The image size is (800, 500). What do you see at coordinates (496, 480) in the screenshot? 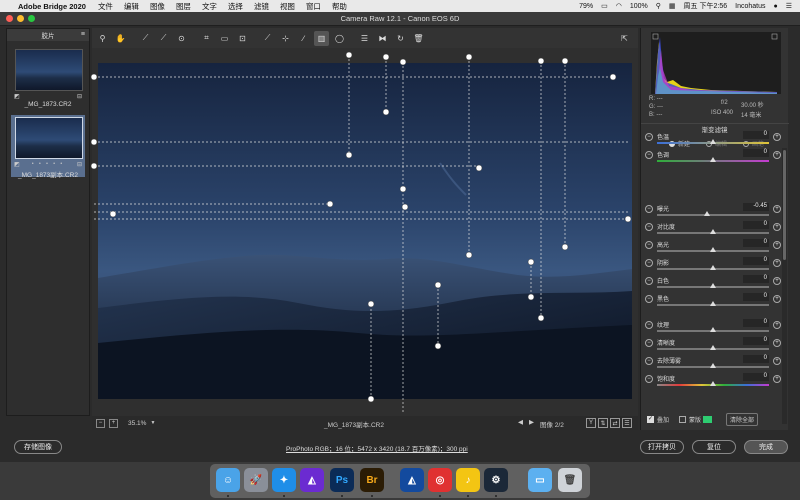
I see `steam-icon: ⚙` at bounding box center [496, 480].